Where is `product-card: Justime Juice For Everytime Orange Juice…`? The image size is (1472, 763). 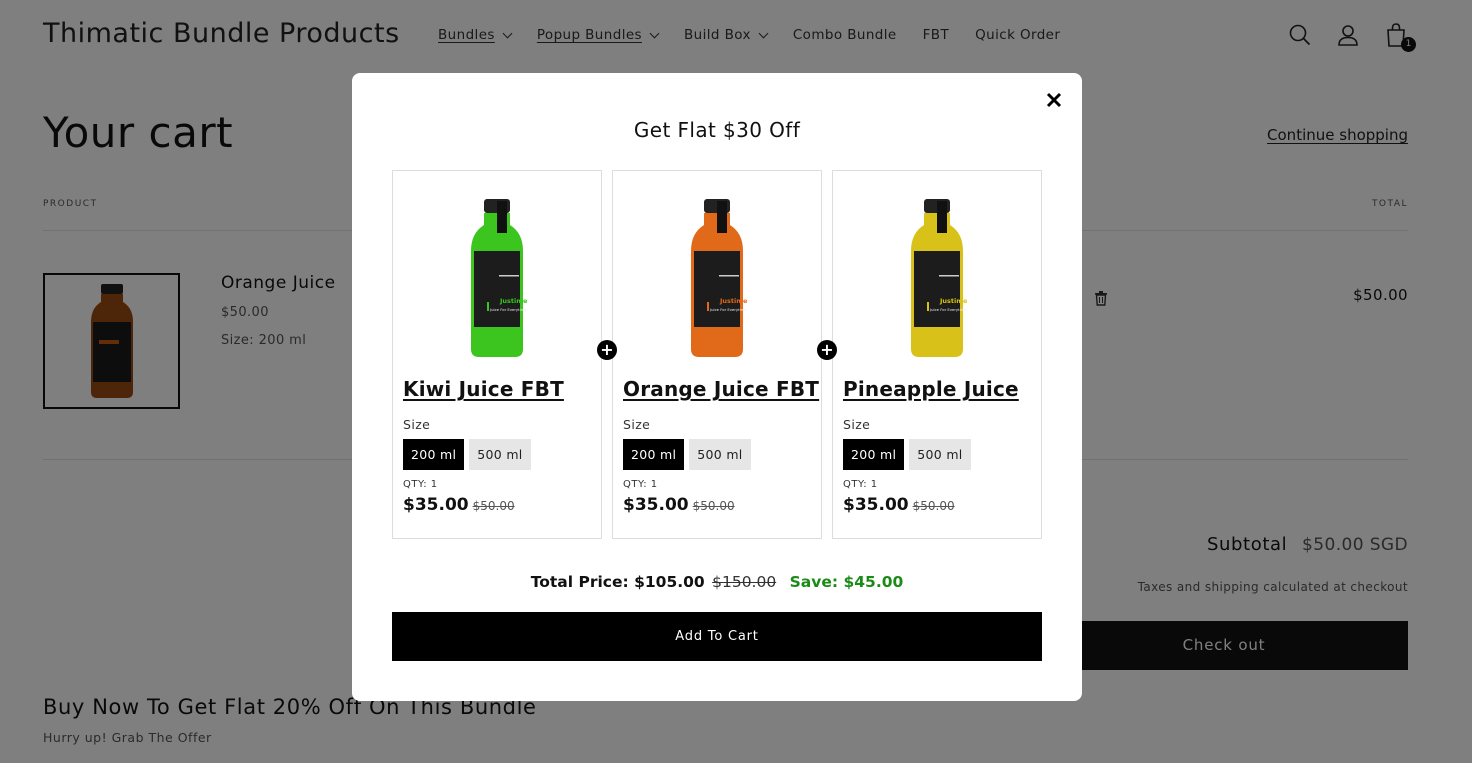 product-card: Justime Juice For Everytime Orange Juice… is located at coordinates (717, 354).